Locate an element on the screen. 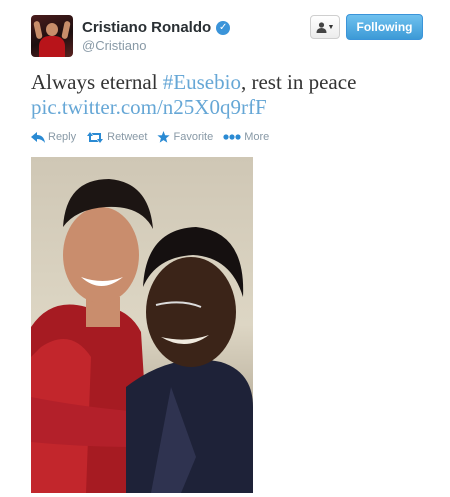  more-dots-icon is located at coordinates (232, 137).